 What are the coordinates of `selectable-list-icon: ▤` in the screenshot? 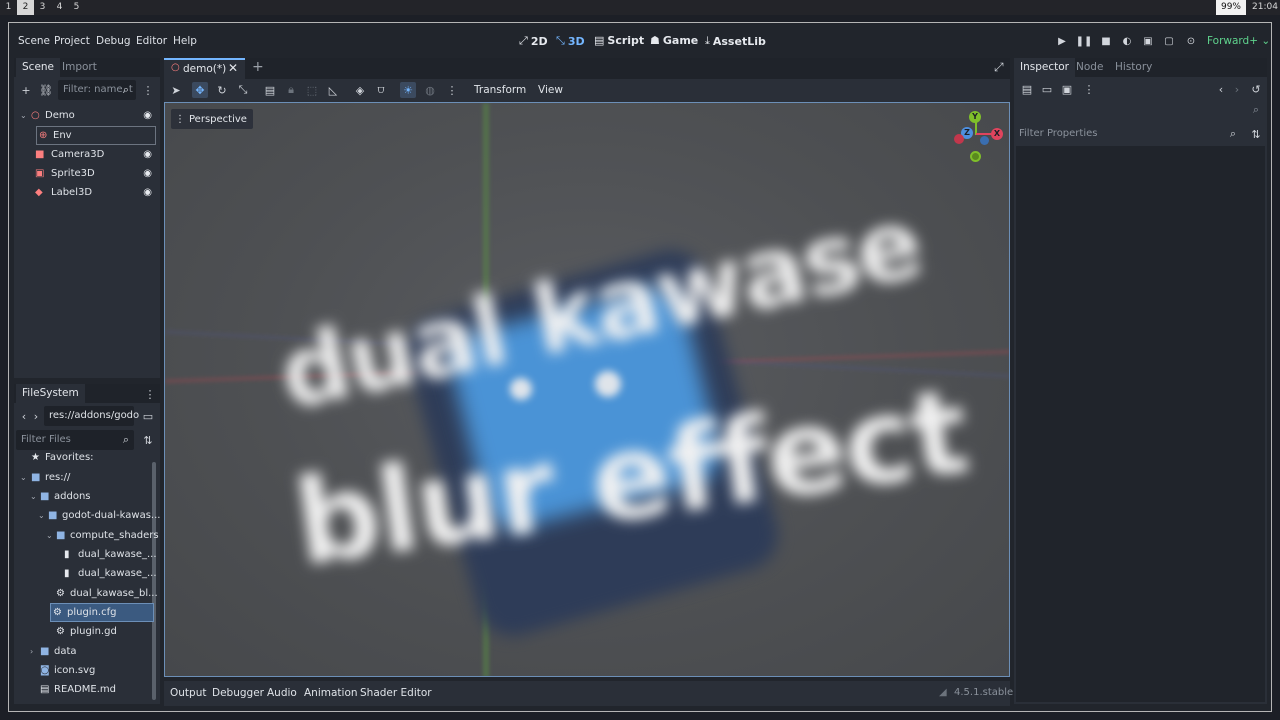 It's located at (270, 90).